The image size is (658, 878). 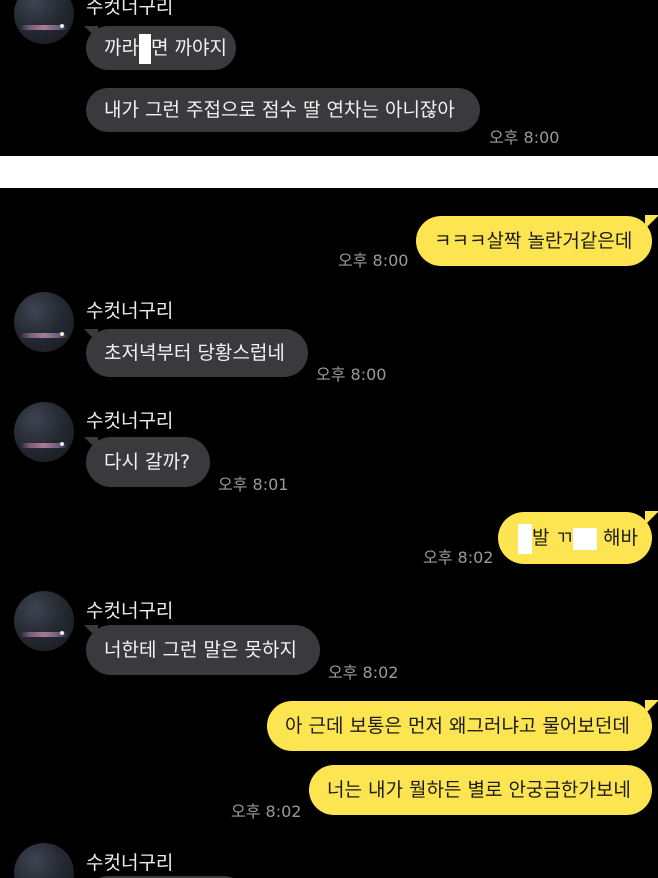 I want to click on message-text: 너는 내가 뭘하든 별로 안궁금한가보네, so click(x=479, y=790).